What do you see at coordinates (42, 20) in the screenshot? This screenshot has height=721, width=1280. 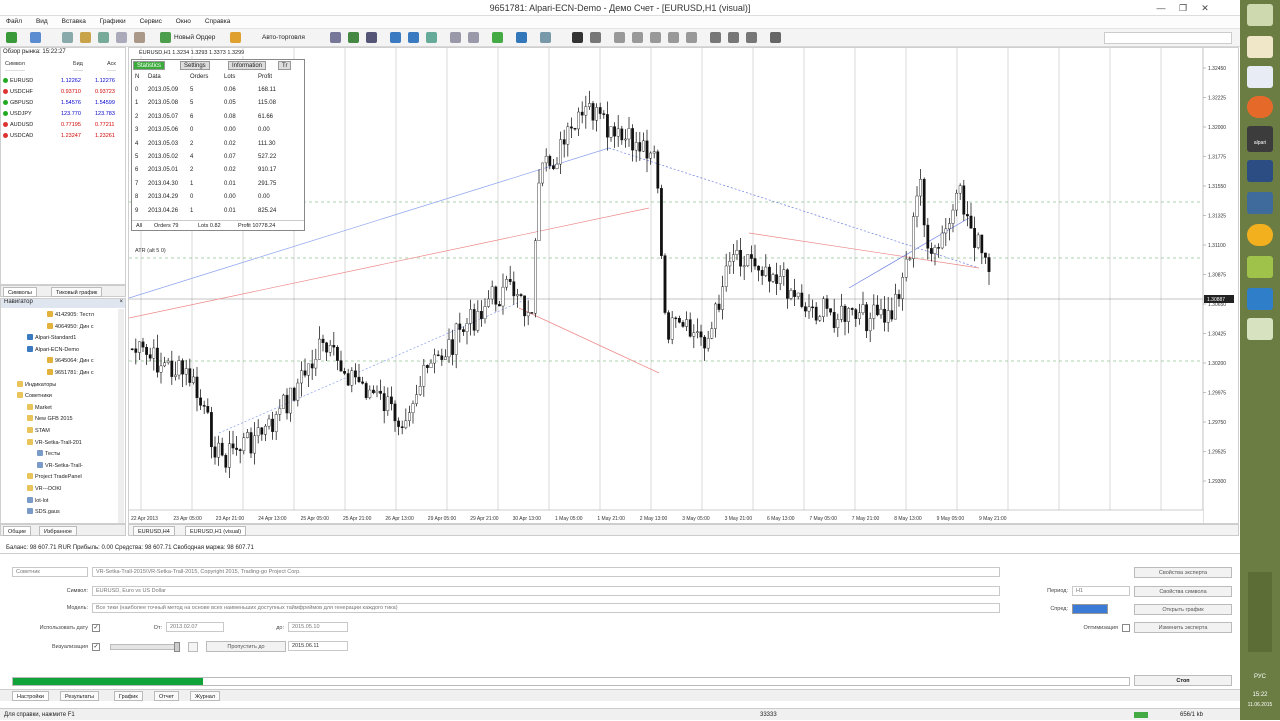 I see `menu-view: Вид` at bounding box center [42, 20].